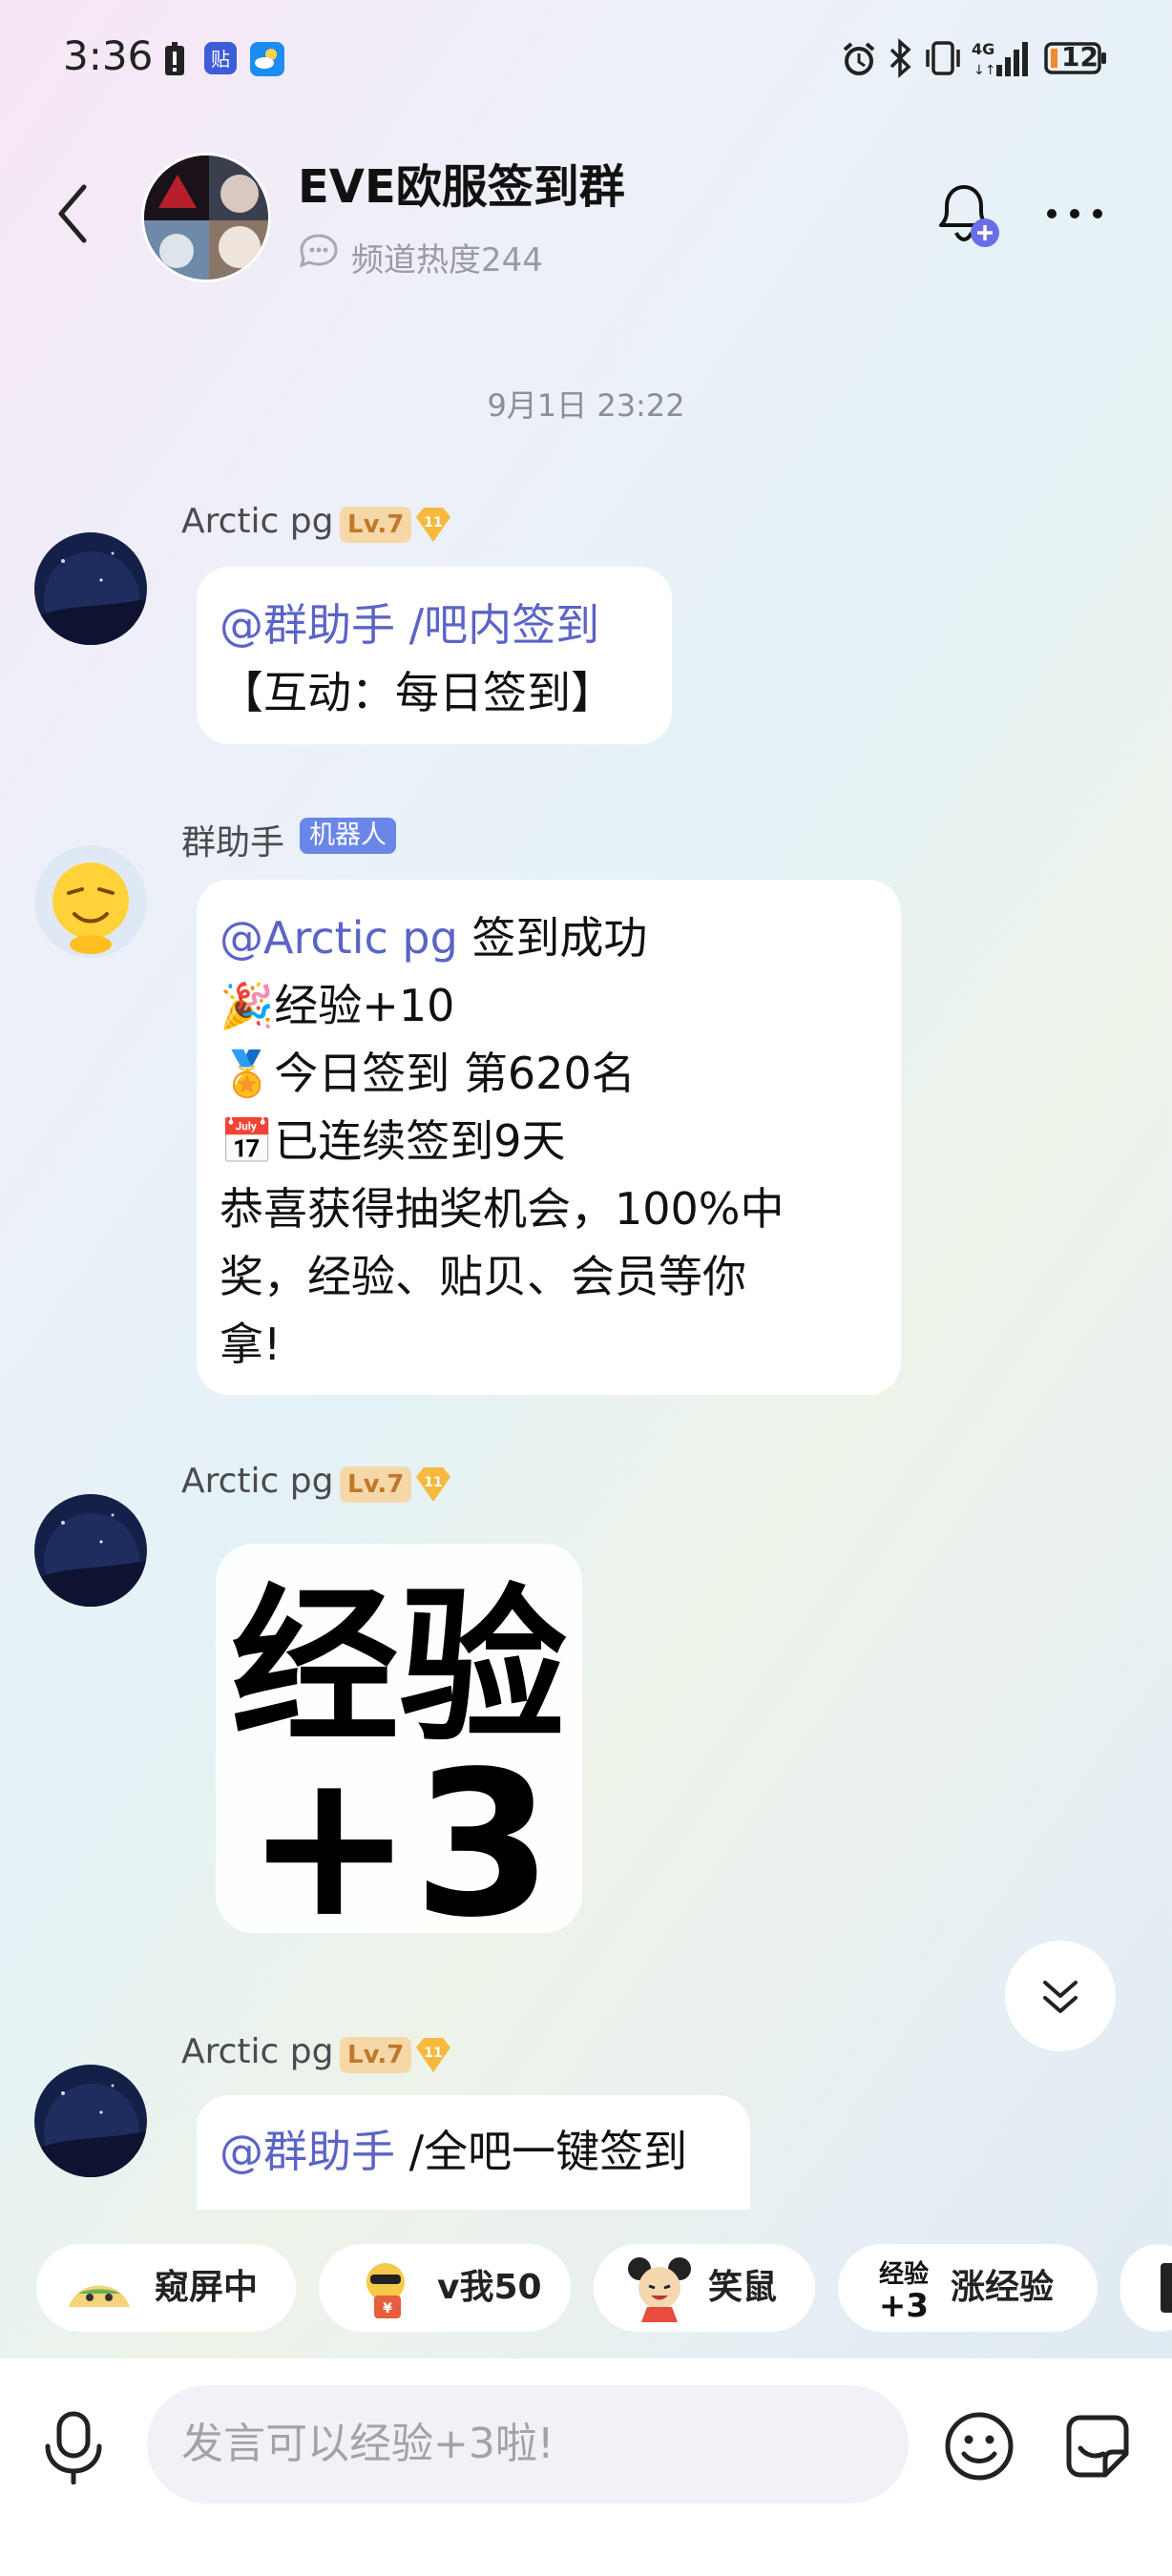 This screenshot has width=1172, height=2576. What do you see at coordinates (393, 1141) in the screenshot?
I see `message-line: 📅已连续签到9天` at bounding box center [393, 1141].